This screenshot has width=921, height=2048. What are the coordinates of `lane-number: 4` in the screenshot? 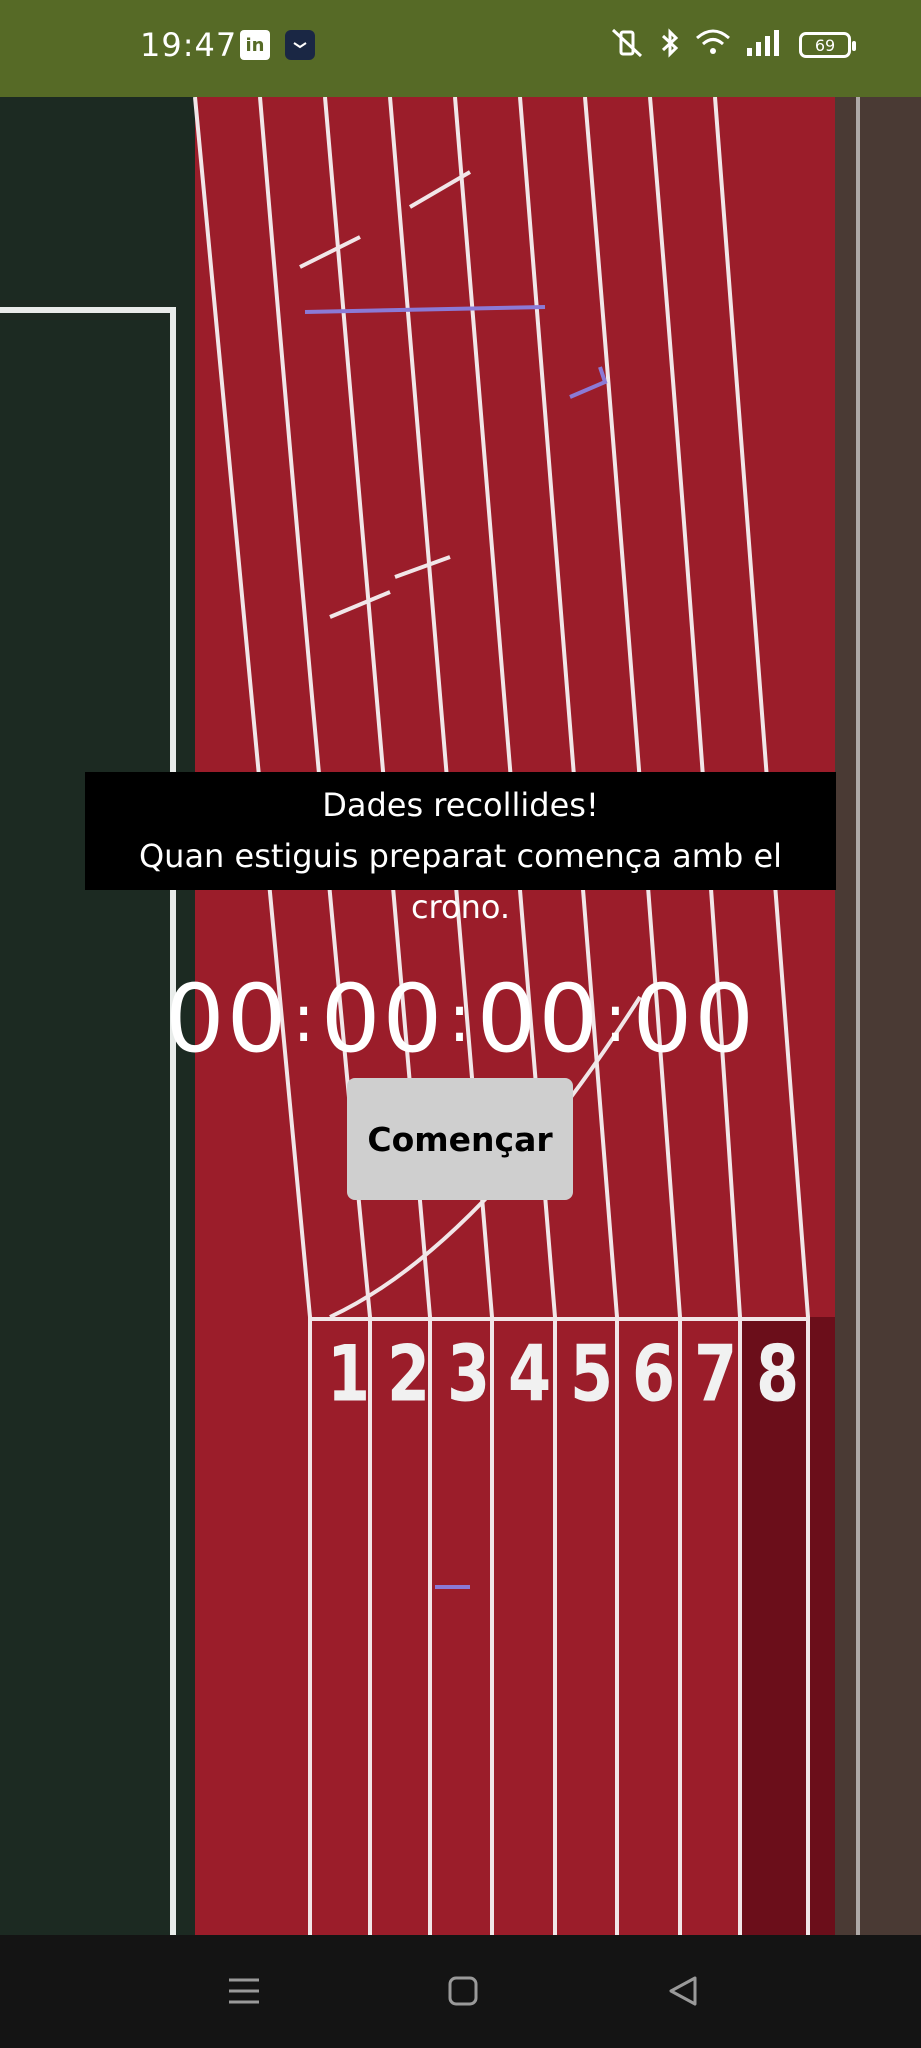 It's located at (530, 1373).